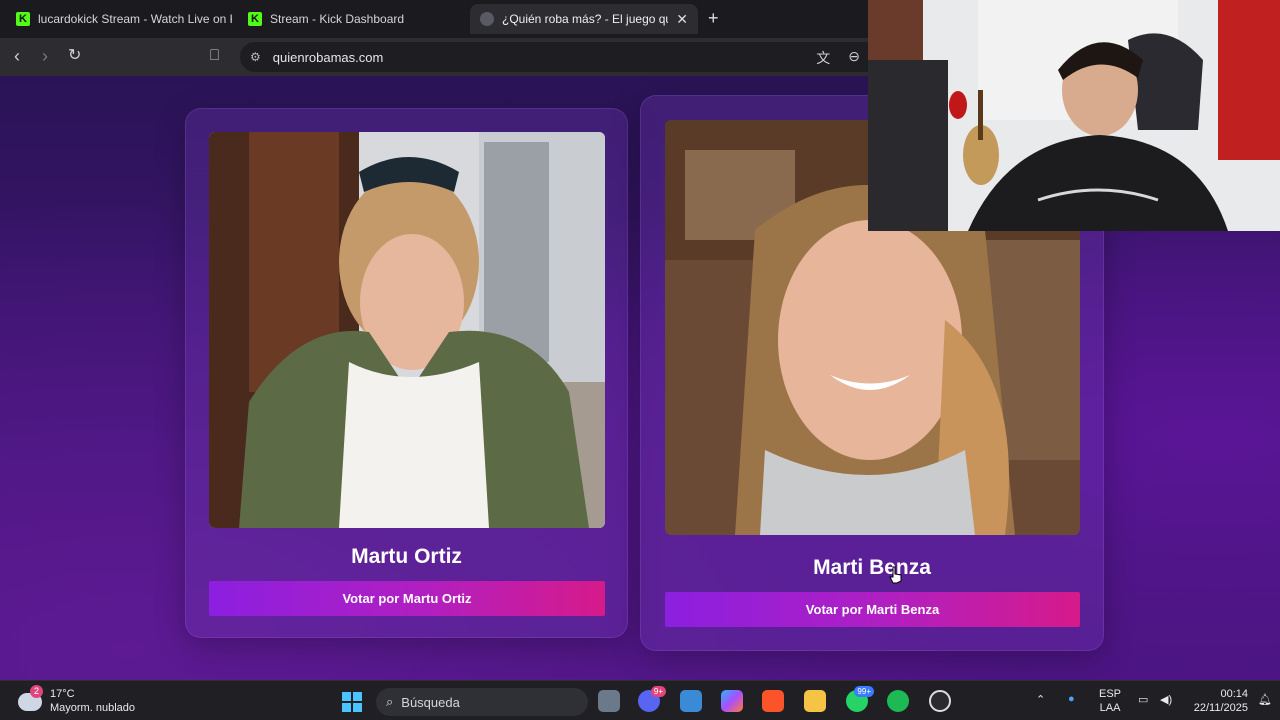 The height and width of the screenshot is (720, 1280). What do you see at coordinates (135, 19) in the screenshot?
I see `tab-label: lucardokick Stream - Watch Live on K` at bounding box center [135, 19].